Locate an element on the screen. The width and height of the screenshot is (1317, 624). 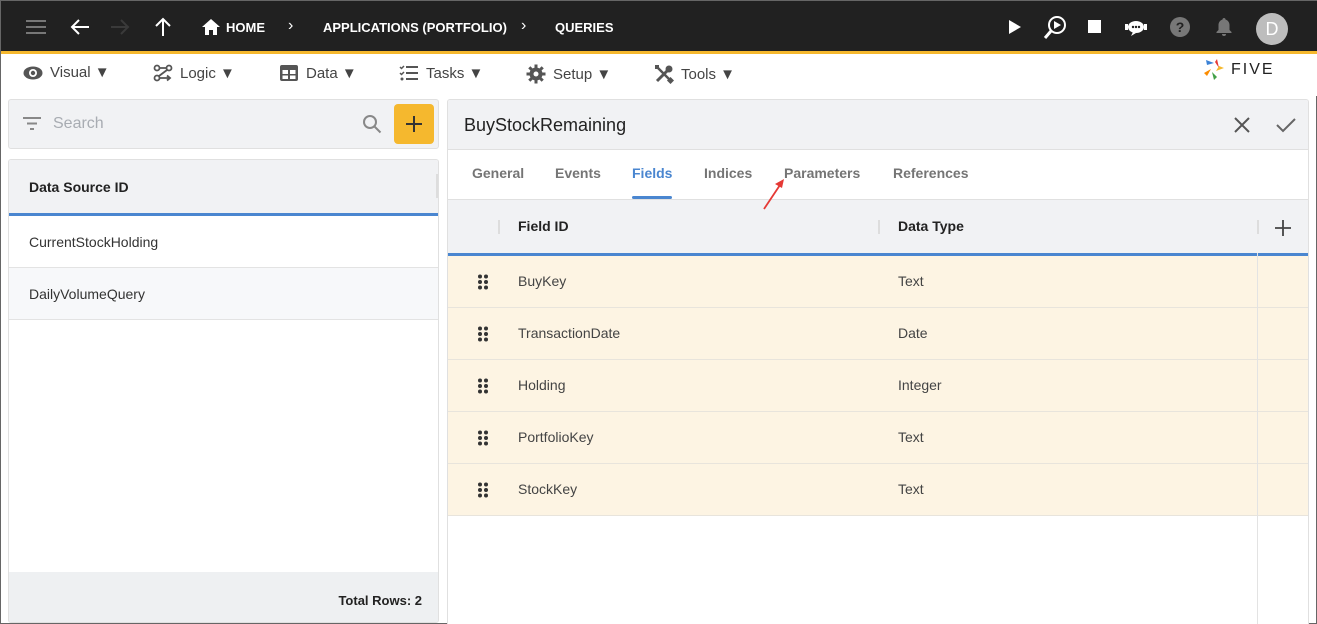
checklist-icon is located at coordinates (408, 73).